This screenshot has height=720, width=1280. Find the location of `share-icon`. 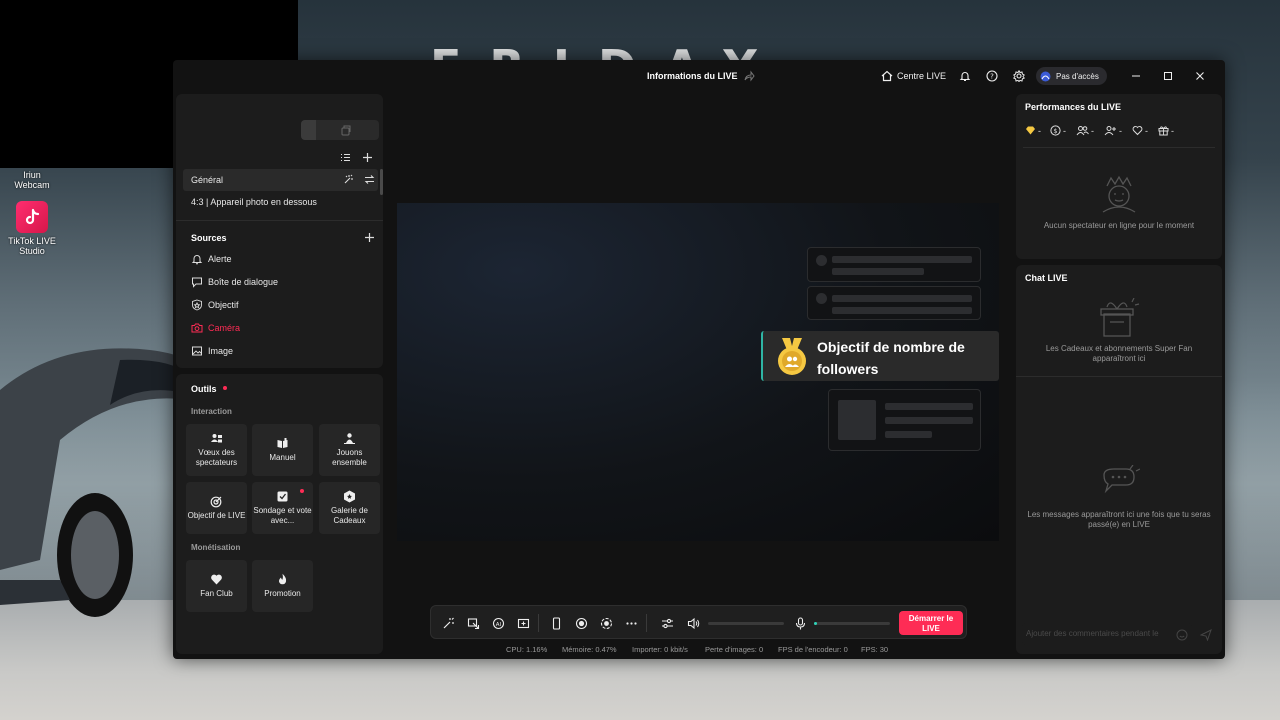

share-icon is located at coordinates (749, 76).